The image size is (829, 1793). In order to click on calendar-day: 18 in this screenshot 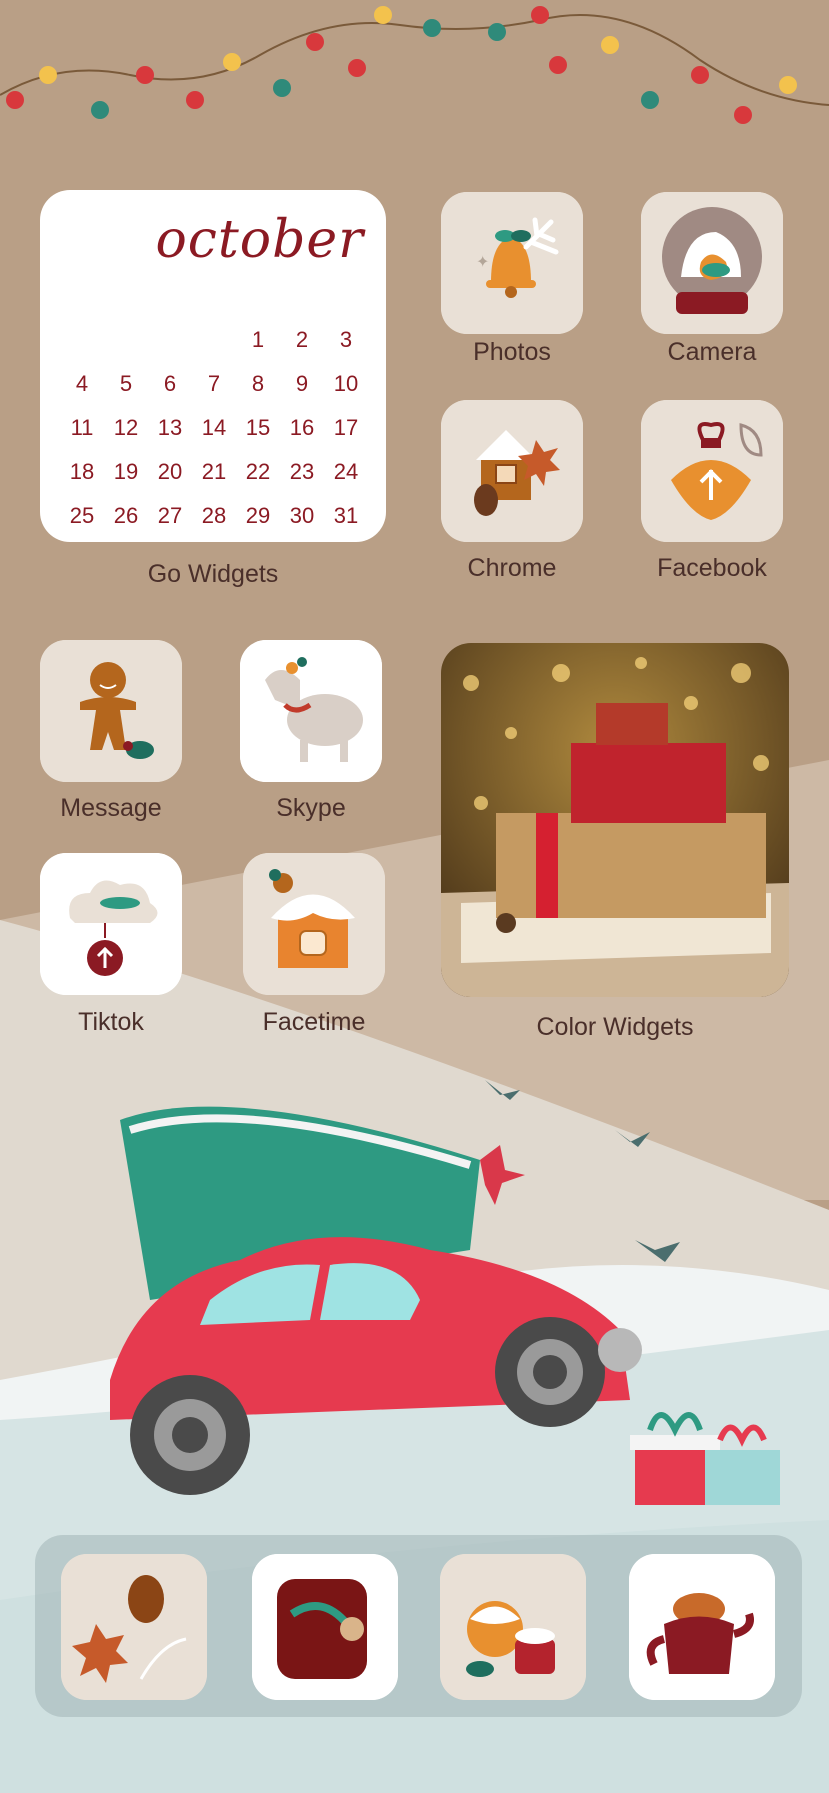, I will do `click(82, 471)`.